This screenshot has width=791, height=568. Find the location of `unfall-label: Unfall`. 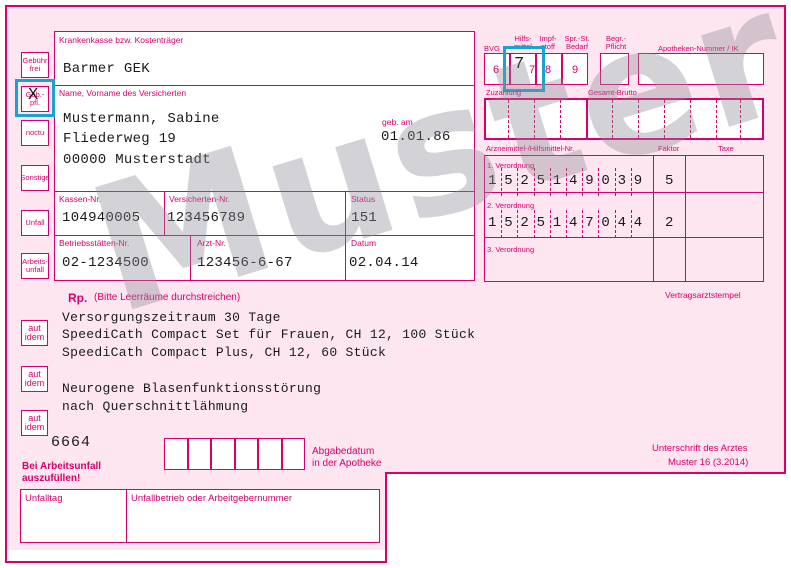

unfall-label: Unfall is located at coordinates (35, 223).